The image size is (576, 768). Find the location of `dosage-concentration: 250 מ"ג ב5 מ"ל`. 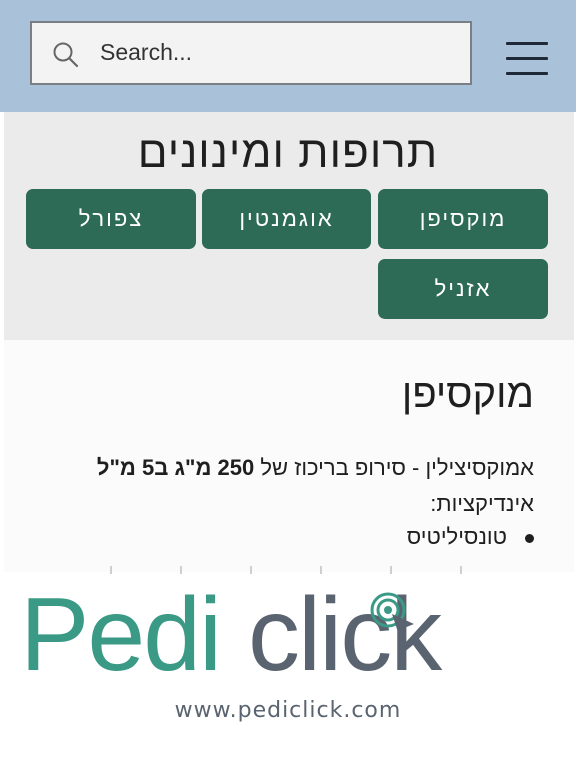

dosage-concentration: 250 מ"ג ב5 מ"ל is located at coordinates (175, 467).